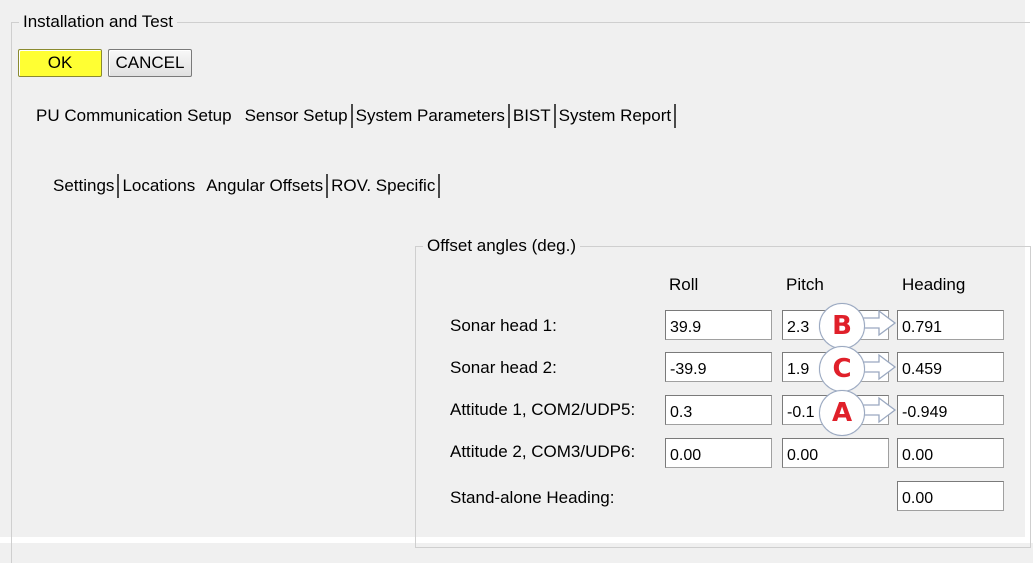 This screenshot has width=1033, height=563. I want to click on row-label-attitude-2: Attitude 2, COM3/UDP6:, so click(543, 451).